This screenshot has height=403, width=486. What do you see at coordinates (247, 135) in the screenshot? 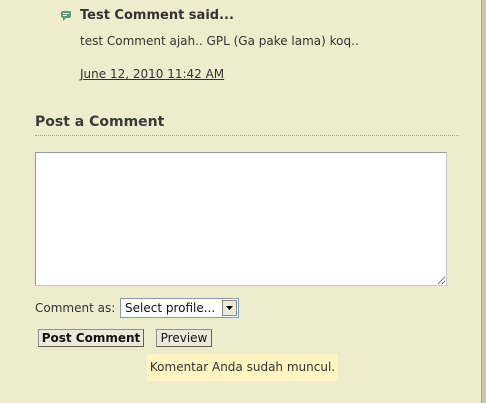
I see `heading-divider` at bounding box center [247, 135].